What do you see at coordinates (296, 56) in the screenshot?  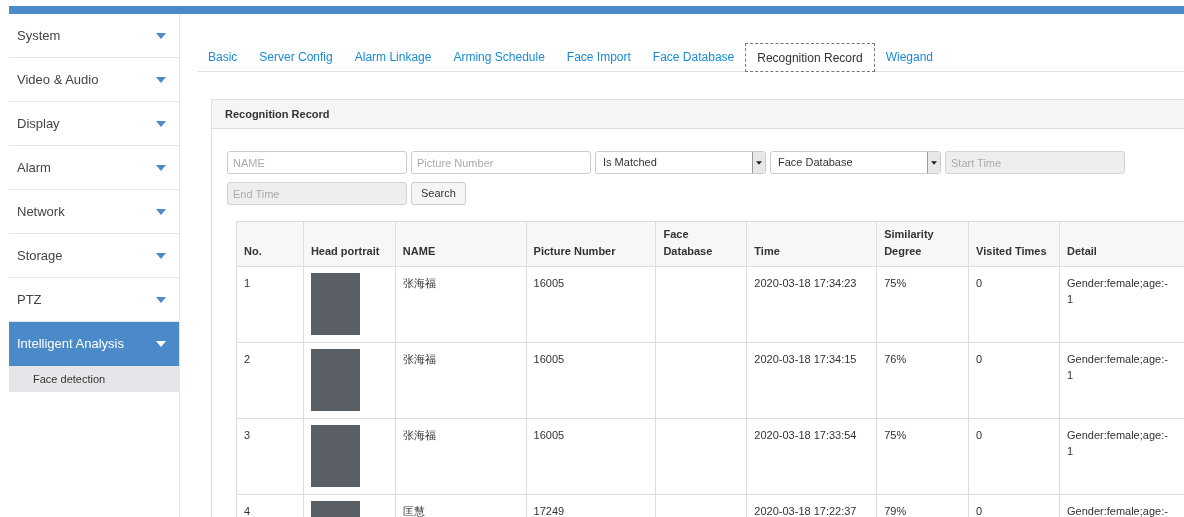 I see `tab: Server Config` at bounding box center [296, 56].